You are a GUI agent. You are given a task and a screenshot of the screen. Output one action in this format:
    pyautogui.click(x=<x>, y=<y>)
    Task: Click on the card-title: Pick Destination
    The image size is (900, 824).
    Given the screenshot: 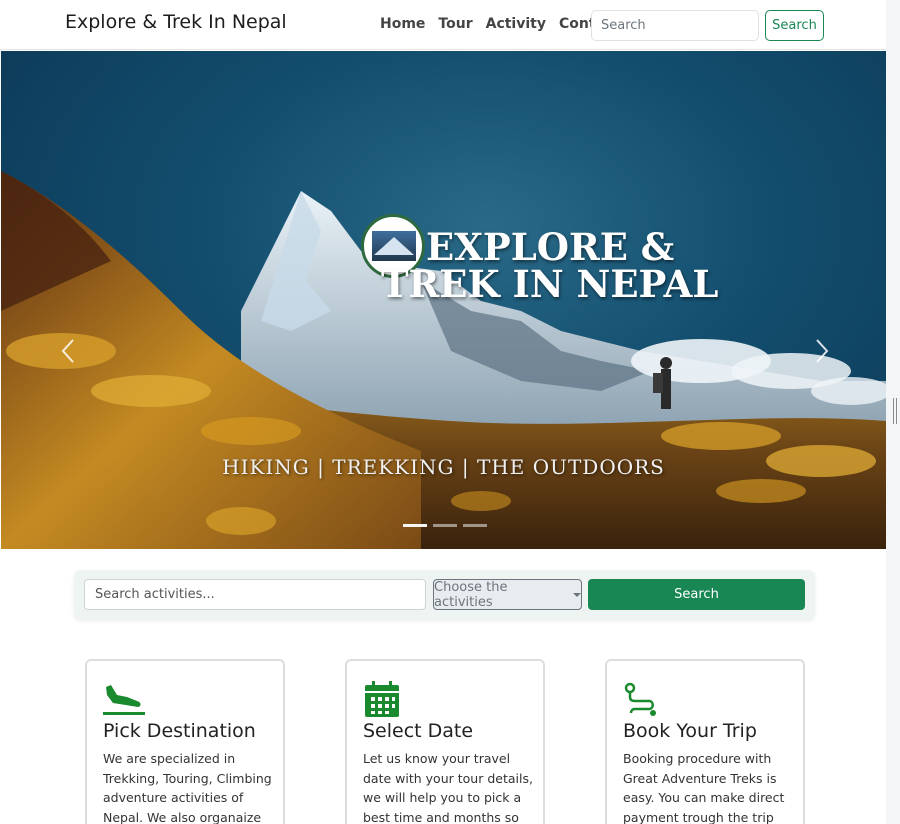 What is the action you would take?
    pyautogui.click(x=179, y=731)
    